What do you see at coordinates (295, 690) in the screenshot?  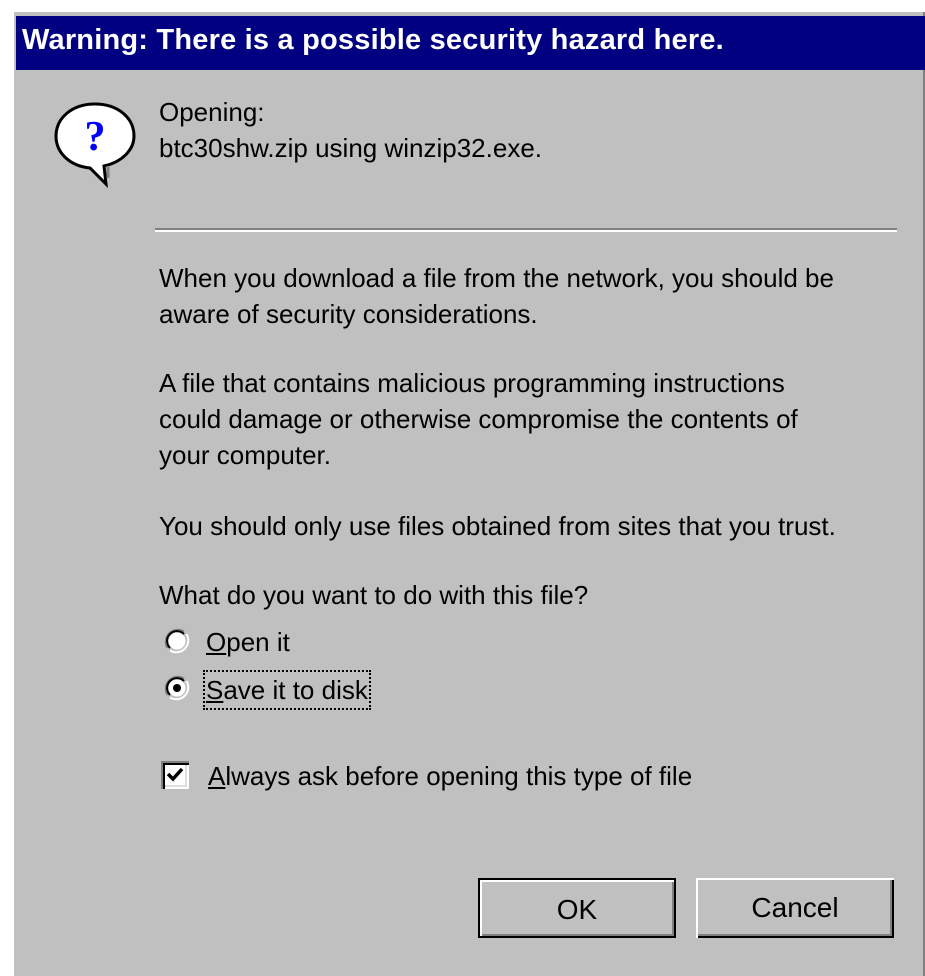 I see `save-text: ave it to disk` at bounding box center [295, 690].